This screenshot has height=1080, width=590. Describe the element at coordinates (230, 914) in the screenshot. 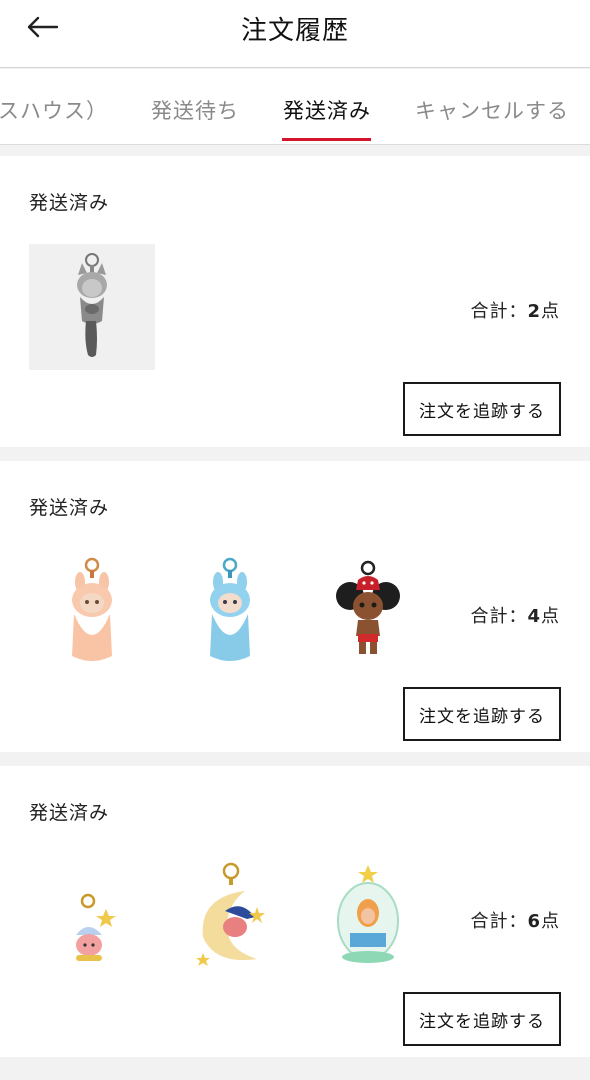

I see `moon-sleeper-keychain` at that location.